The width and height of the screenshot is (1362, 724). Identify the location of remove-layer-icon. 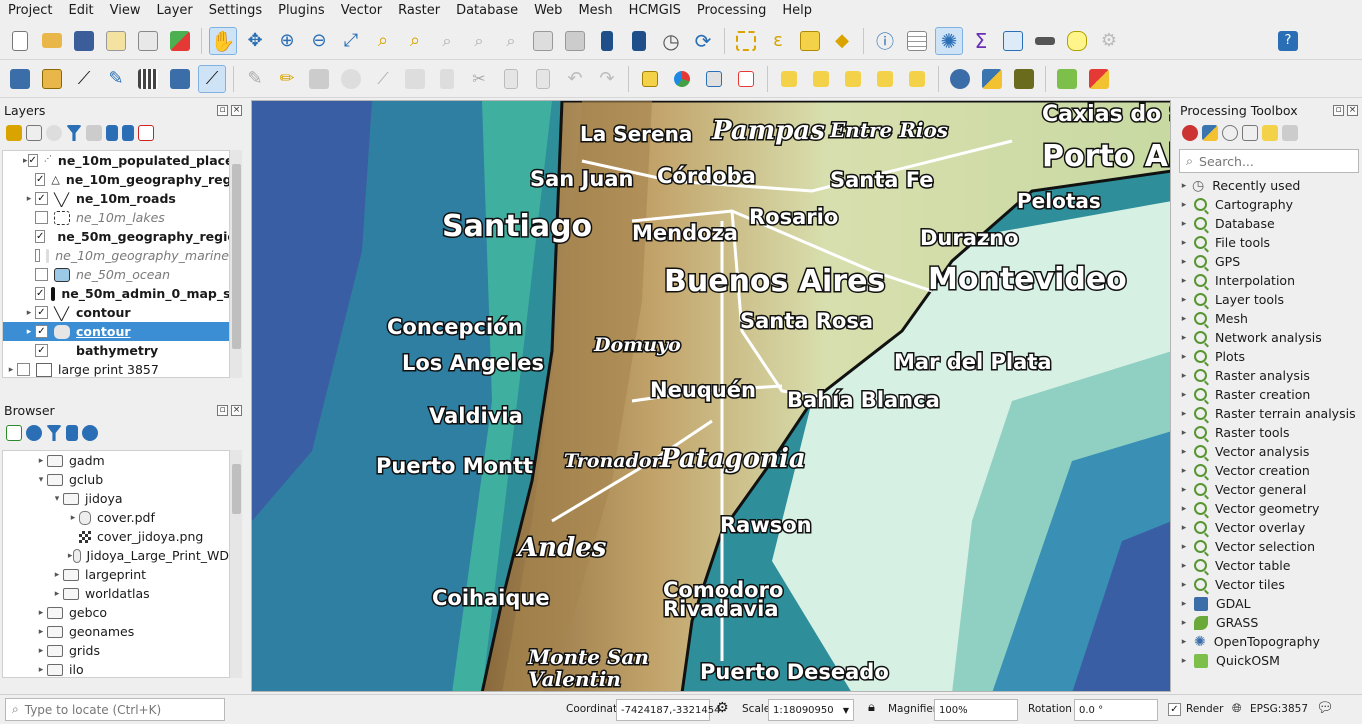
(146, 133).